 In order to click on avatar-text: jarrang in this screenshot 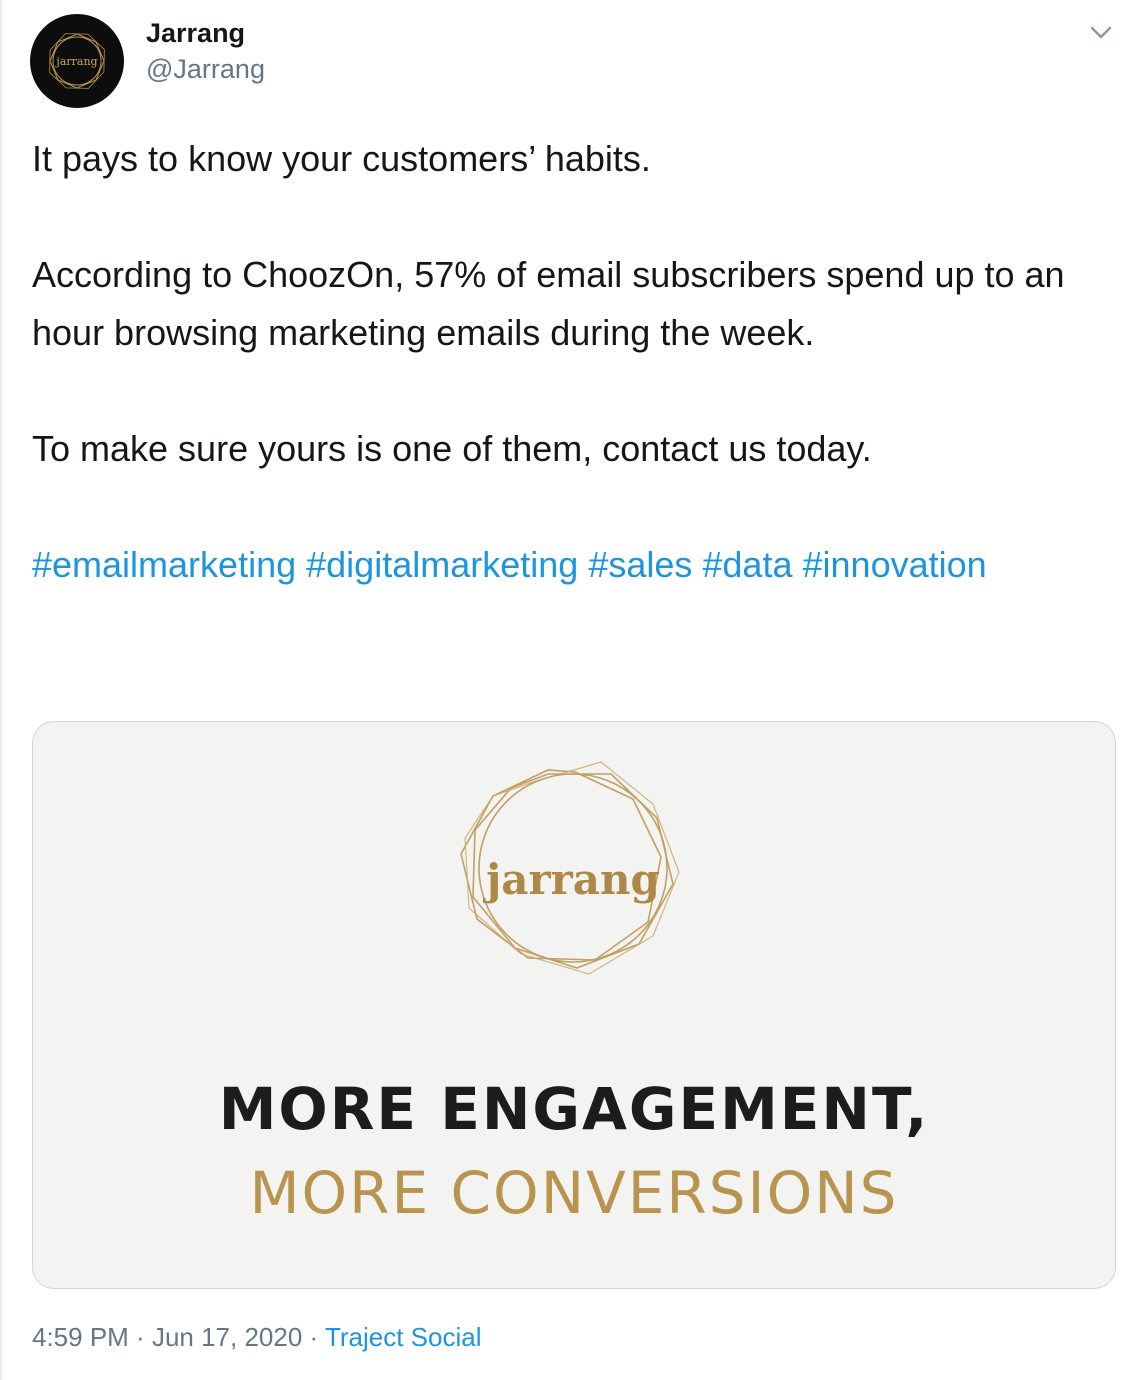, I will do `click(75, 61)`.